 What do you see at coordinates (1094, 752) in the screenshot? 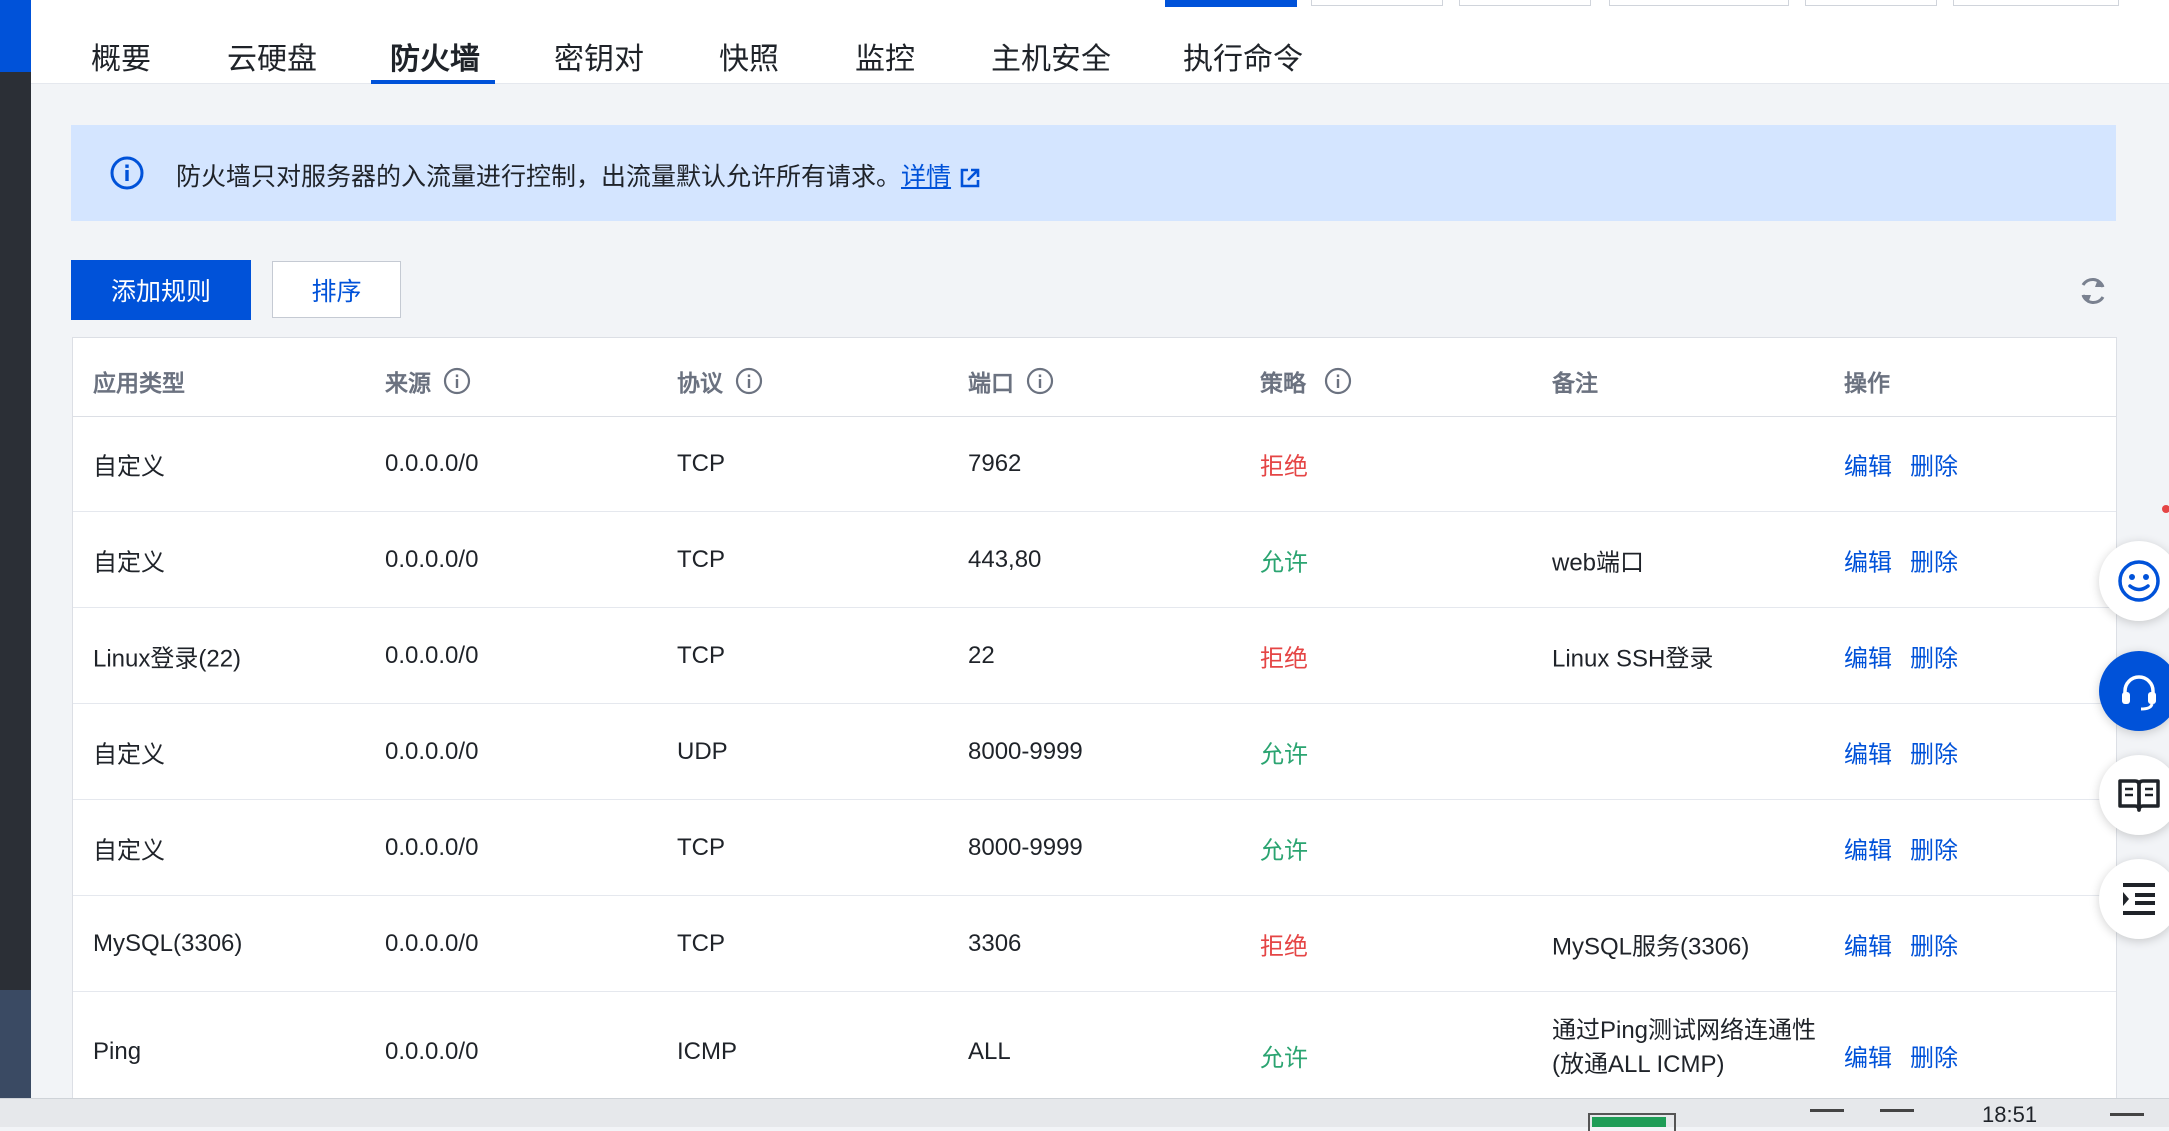
I see `table-row: 自定义 0.0.0.0/0 UDP 8000-9999 允许 编辑 删除` at bounding box center [1094, 752].